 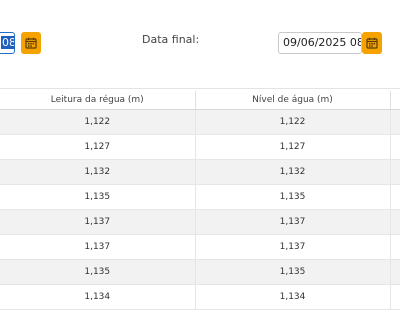 I want to click on table-row: 1,134 1,134, so click(x=200, y=297).